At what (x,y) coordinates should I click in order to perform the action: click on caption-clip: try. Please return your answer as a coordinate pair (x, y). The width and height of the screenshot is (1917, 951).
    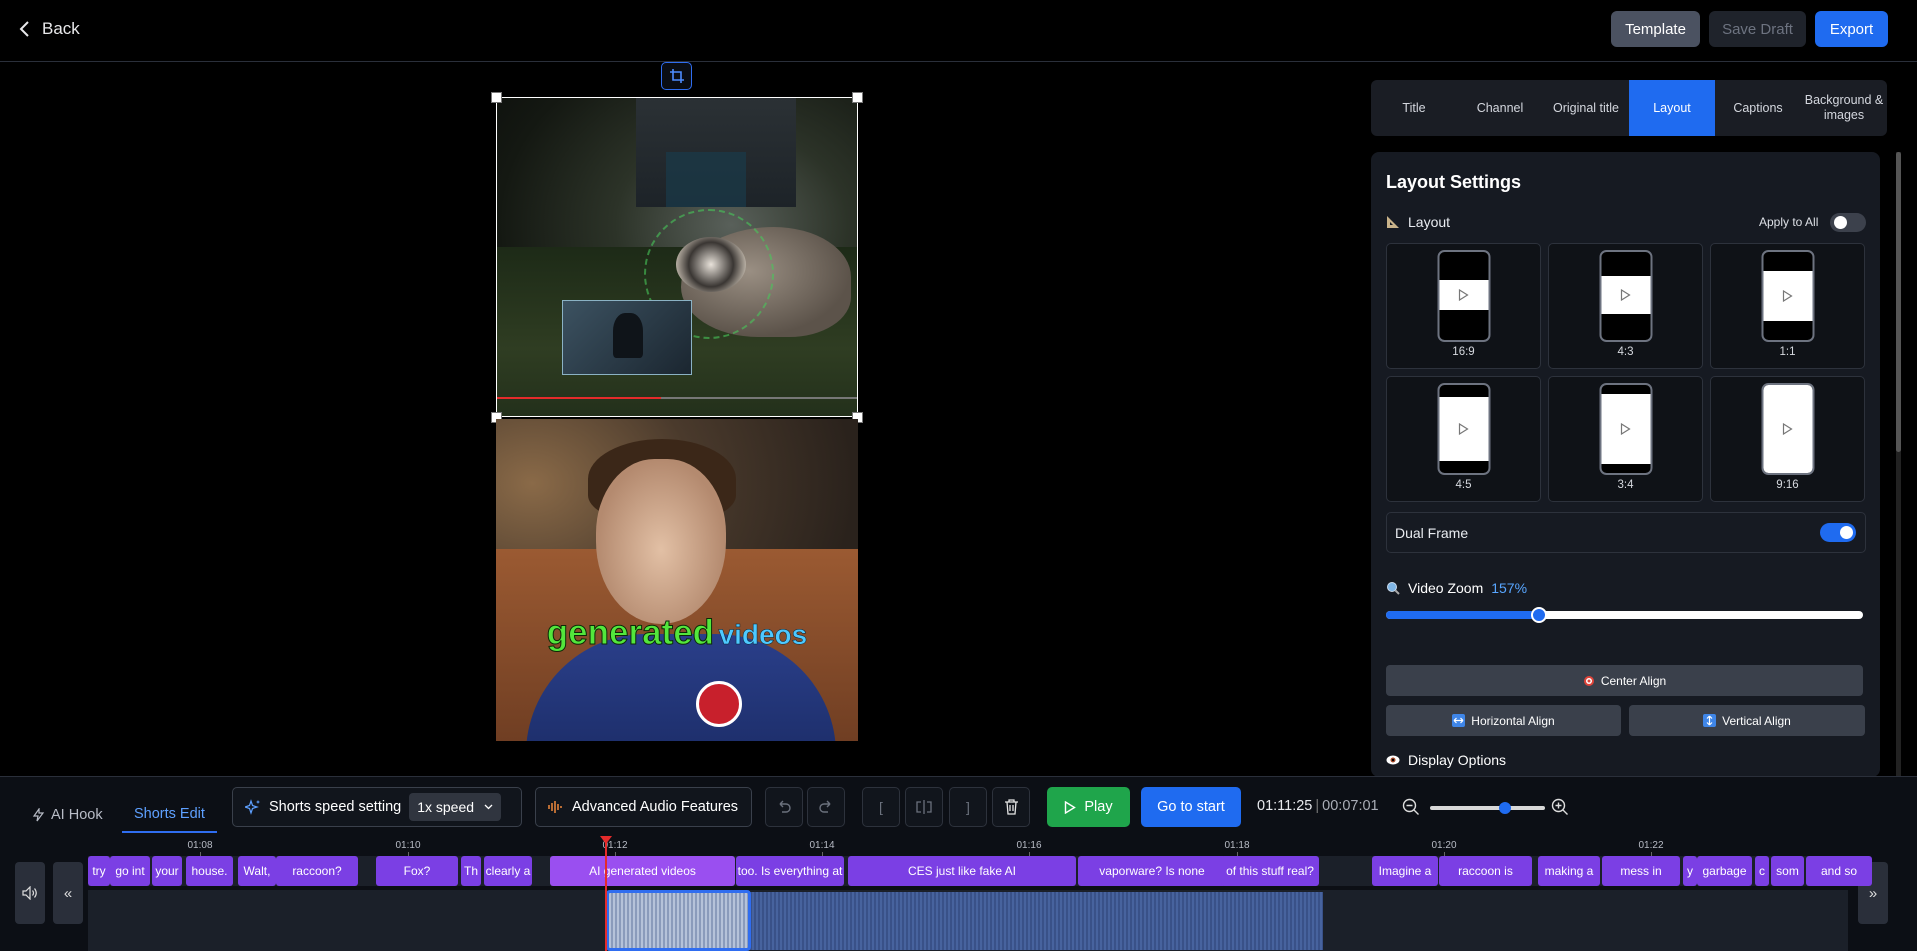
    Looking at the image, I should click on (99, 871).